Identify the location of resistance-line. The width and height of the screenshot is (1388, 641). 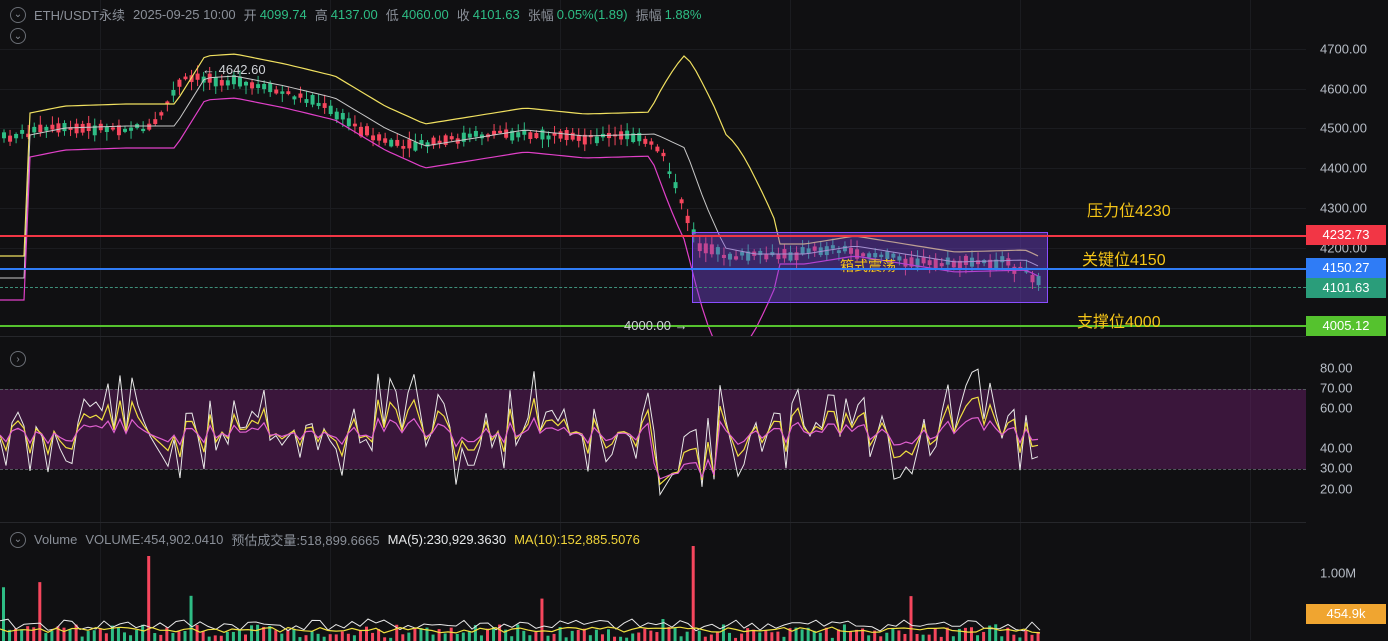
(653, 236).